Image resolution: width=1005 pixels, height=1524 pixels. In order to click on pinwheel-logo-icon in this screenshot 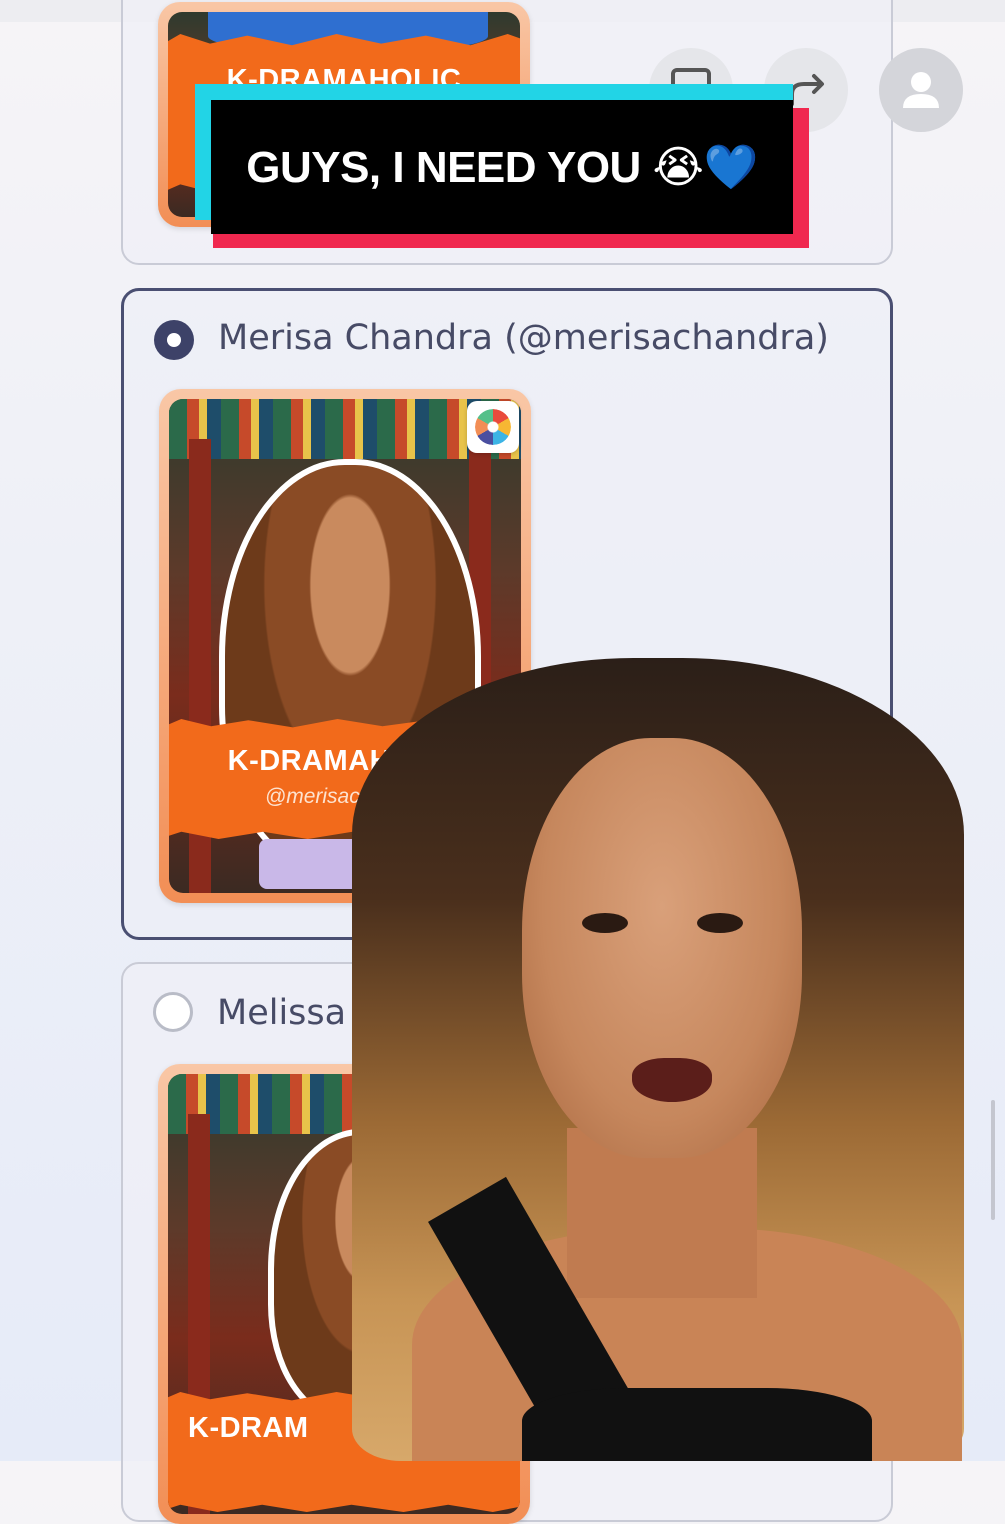, I will do `click(493, 427)`.